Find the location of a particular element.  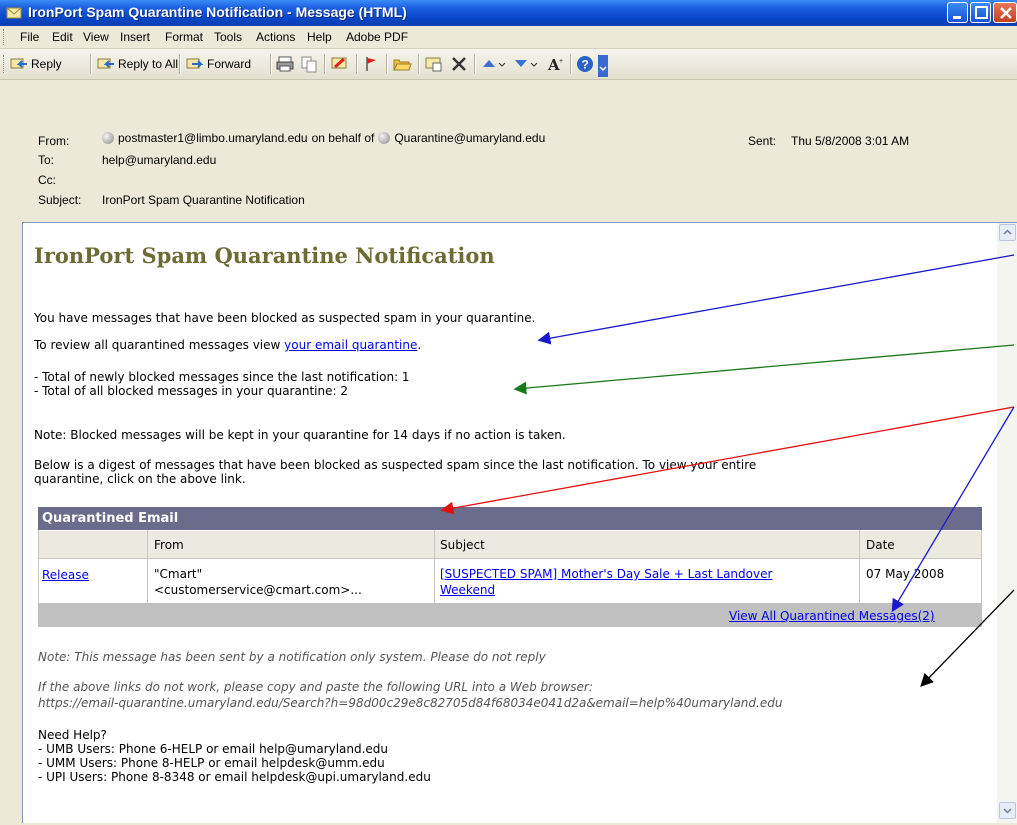

arrow-to-quarantine-link is located at coordinates (776, 299).